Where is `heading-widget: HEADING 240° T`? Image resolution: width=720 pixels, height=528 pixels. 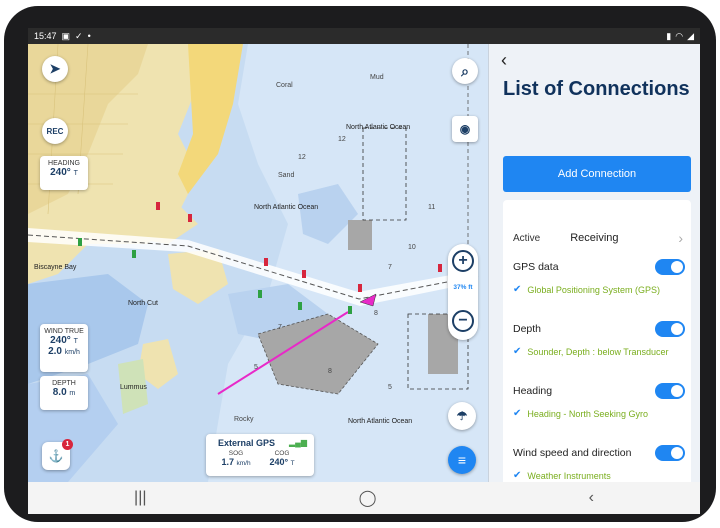
heading-widget: HEADING 240° T is located at coordinates (64, 173).